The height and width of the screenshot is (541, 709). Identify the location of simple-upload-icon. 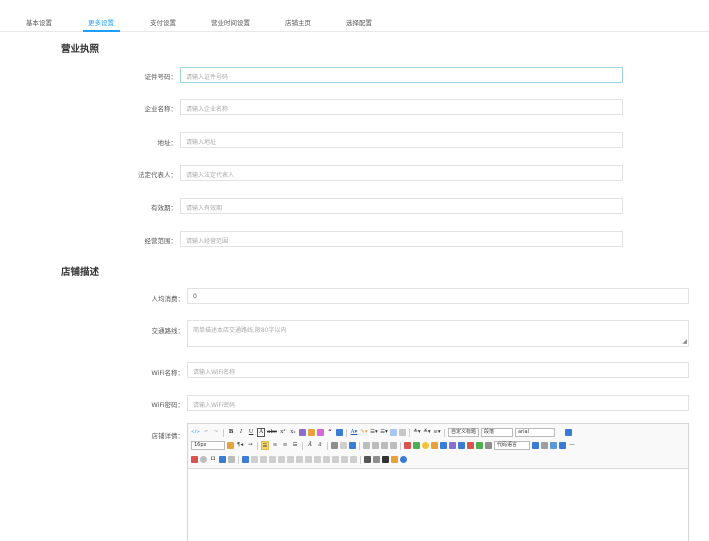
(407, 445).